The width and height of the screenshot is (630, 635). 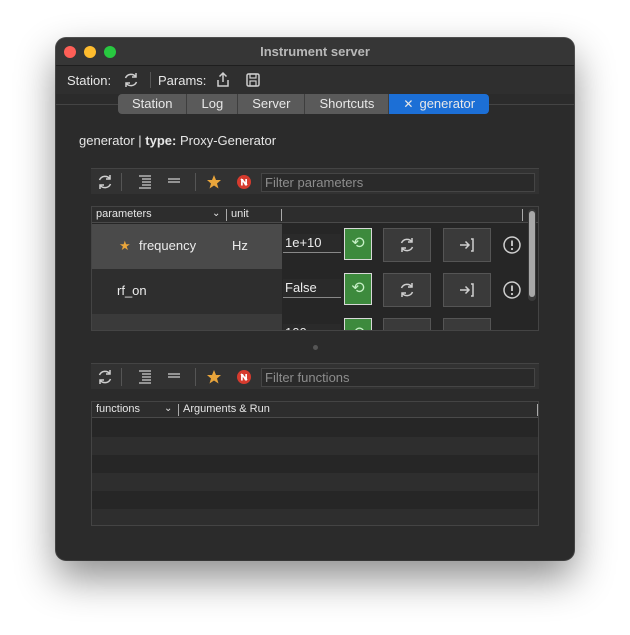 I want to click on tab-generator: ✕ generator, so click(x=439, y=104).